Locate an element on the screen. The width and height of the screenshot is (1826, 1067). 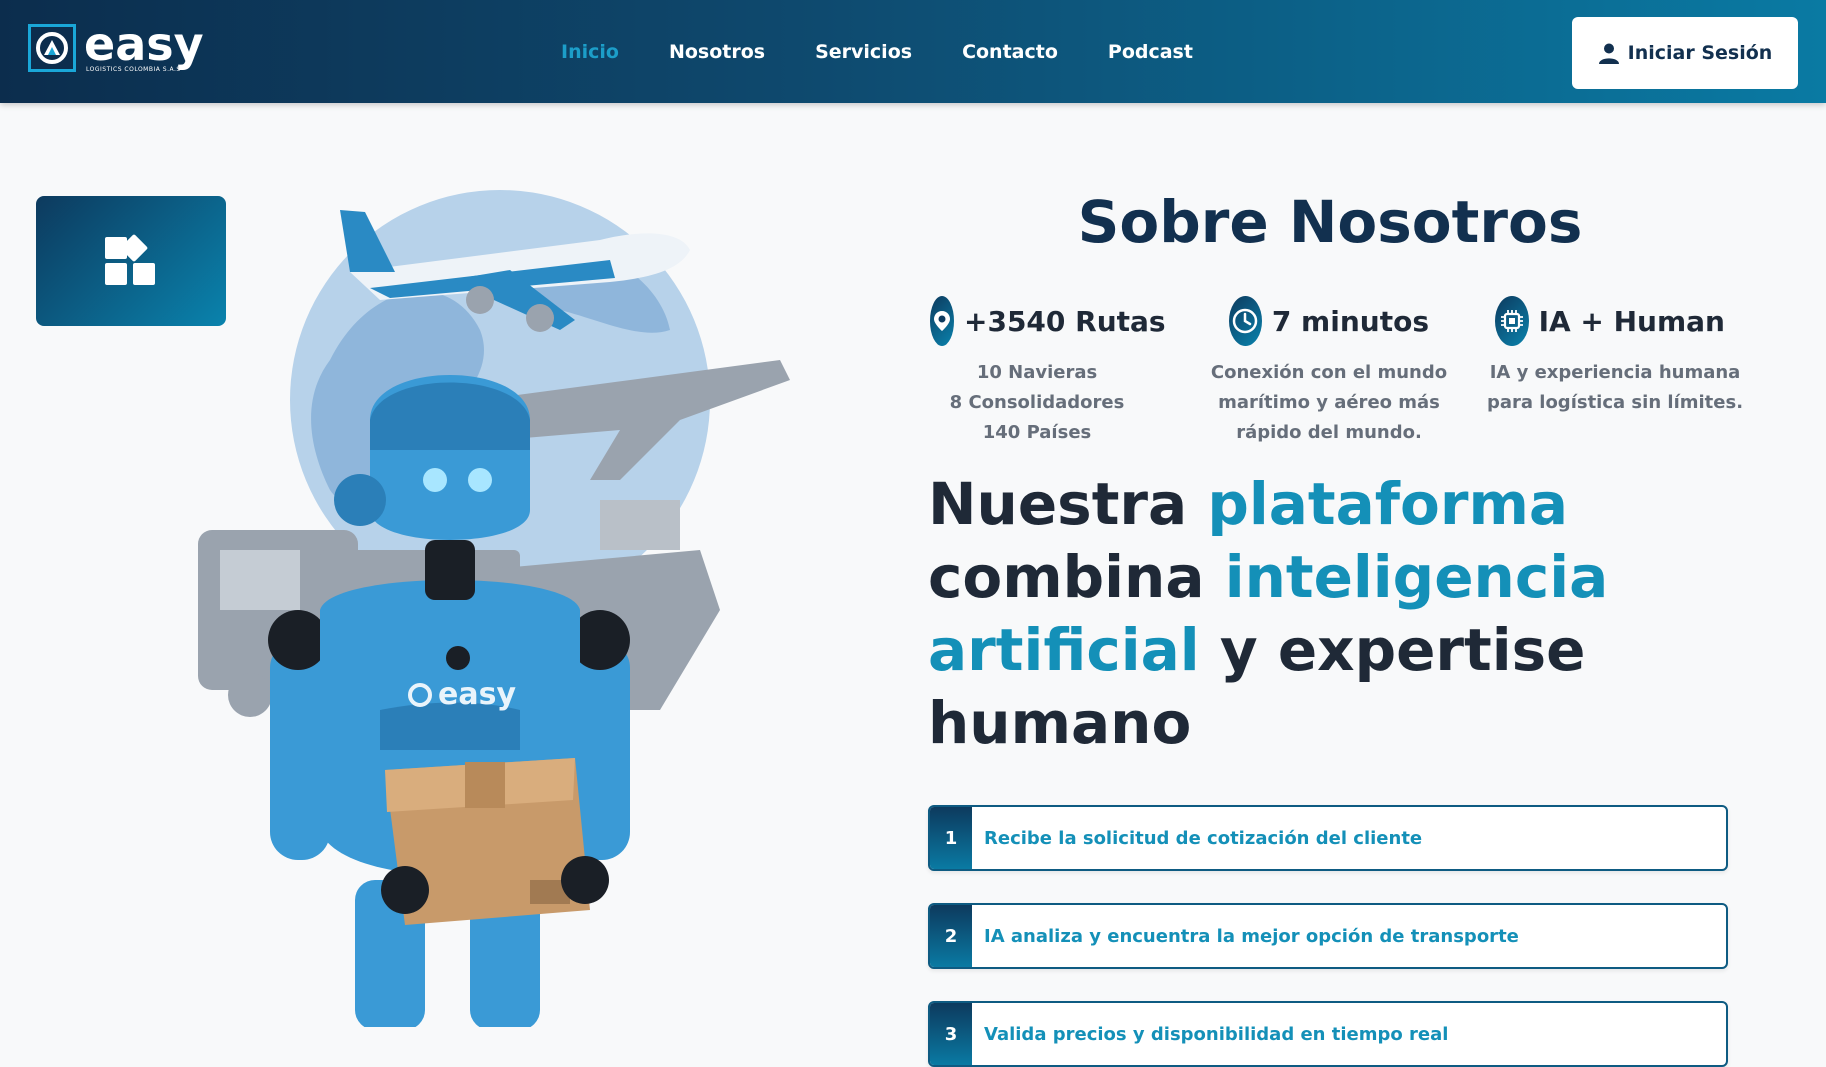
nav-link-inicio: Inicio is located at coordinates (590, 52).